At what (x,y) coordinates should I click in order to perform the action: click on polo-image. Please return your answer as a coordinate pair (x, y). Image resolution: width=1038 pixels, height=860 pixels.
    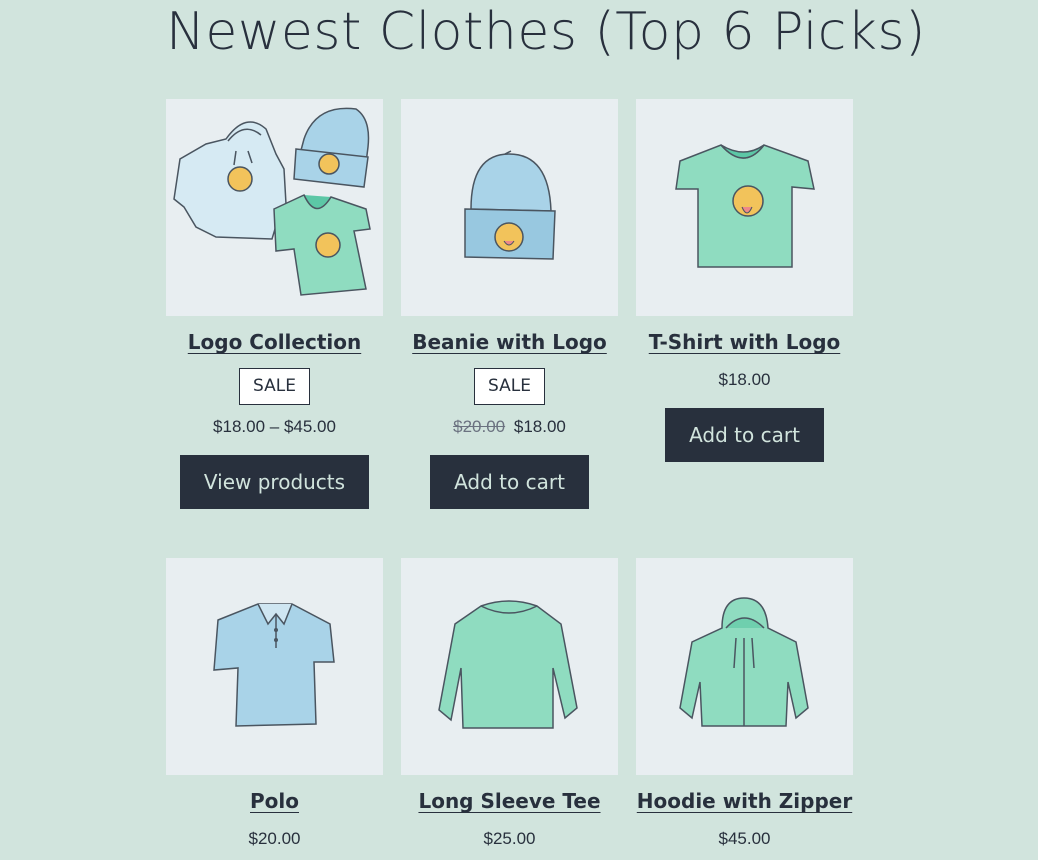
    Looking at the image, I should click on (274, 666).